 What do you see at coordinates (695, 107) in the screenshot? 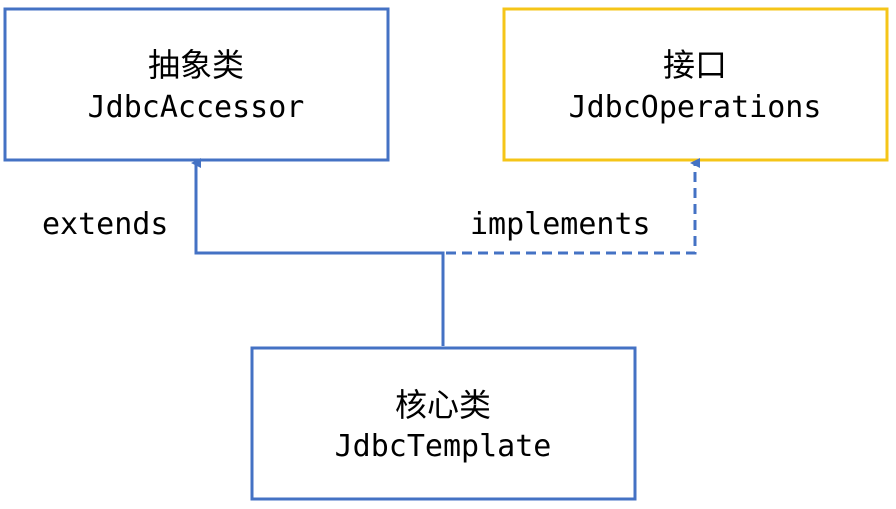
I see `interface-name: JdbcOperations` at bounding box center [695, 107].